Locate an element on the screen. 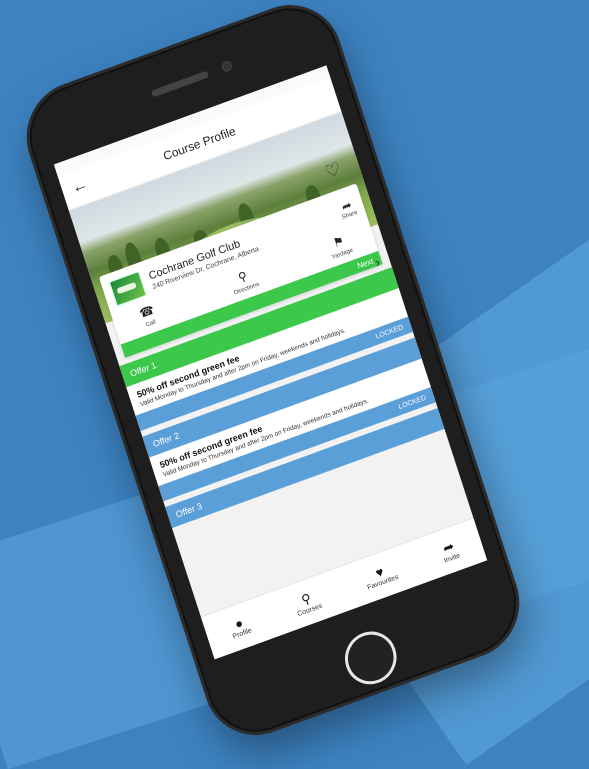 The height and width of the screenshot is (769, 589). offer-1-status: LOCKED is located at coordinates (389, 332).